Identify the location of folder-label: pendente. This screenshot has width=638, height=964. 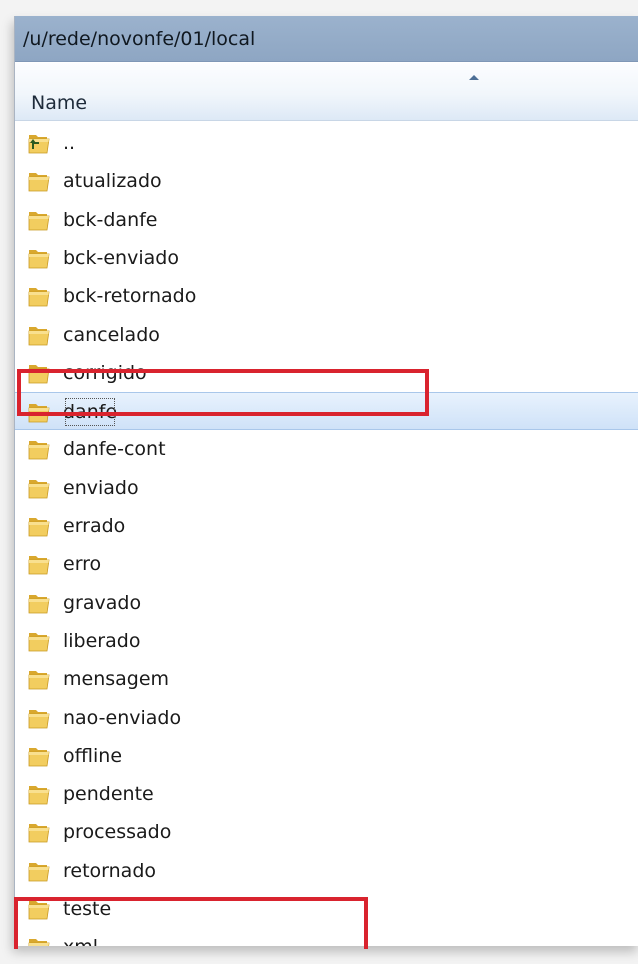
(108, 794).